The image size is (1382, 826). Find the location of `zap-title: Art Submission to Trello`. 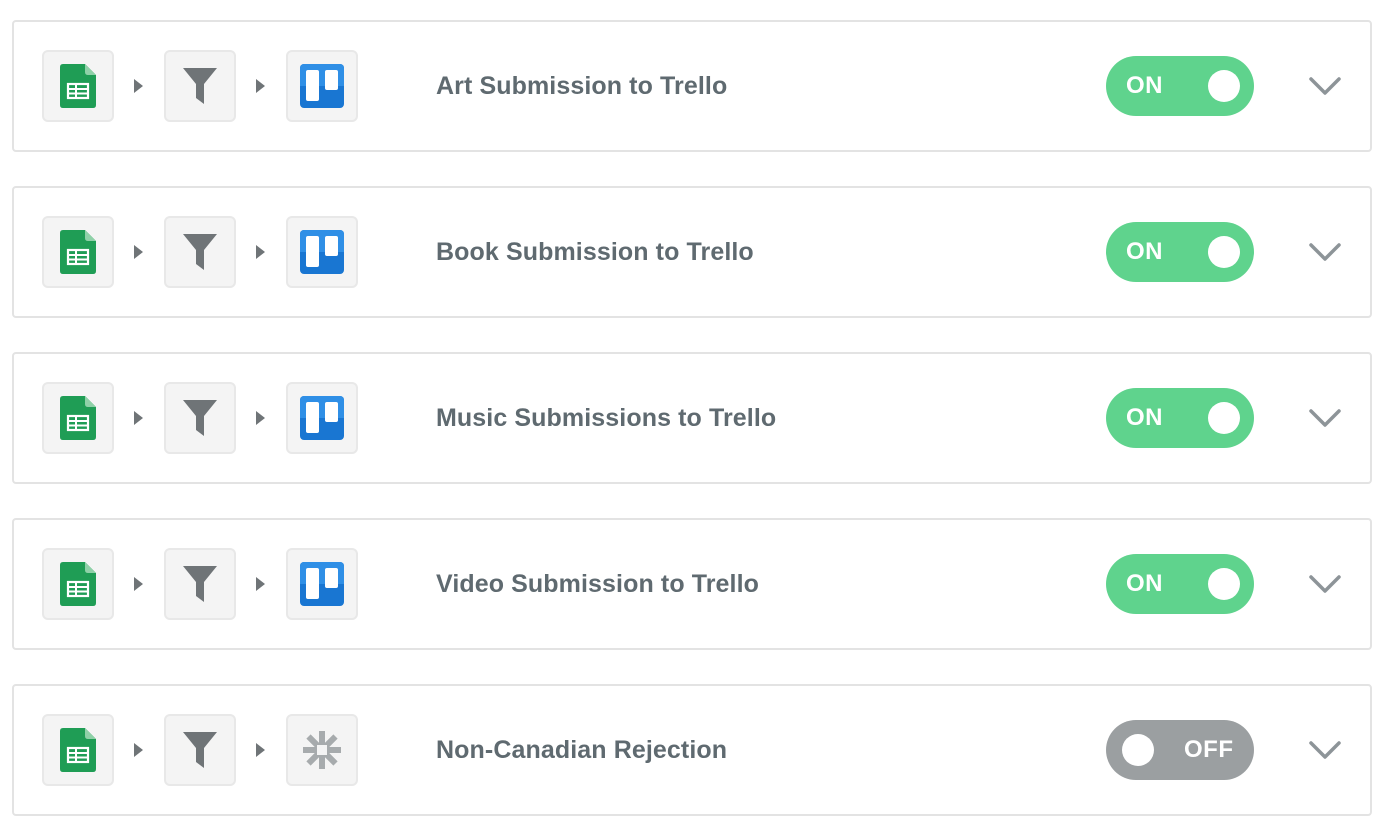

zap-title: Art Submission to Trello is located at coordinates (581, 86).